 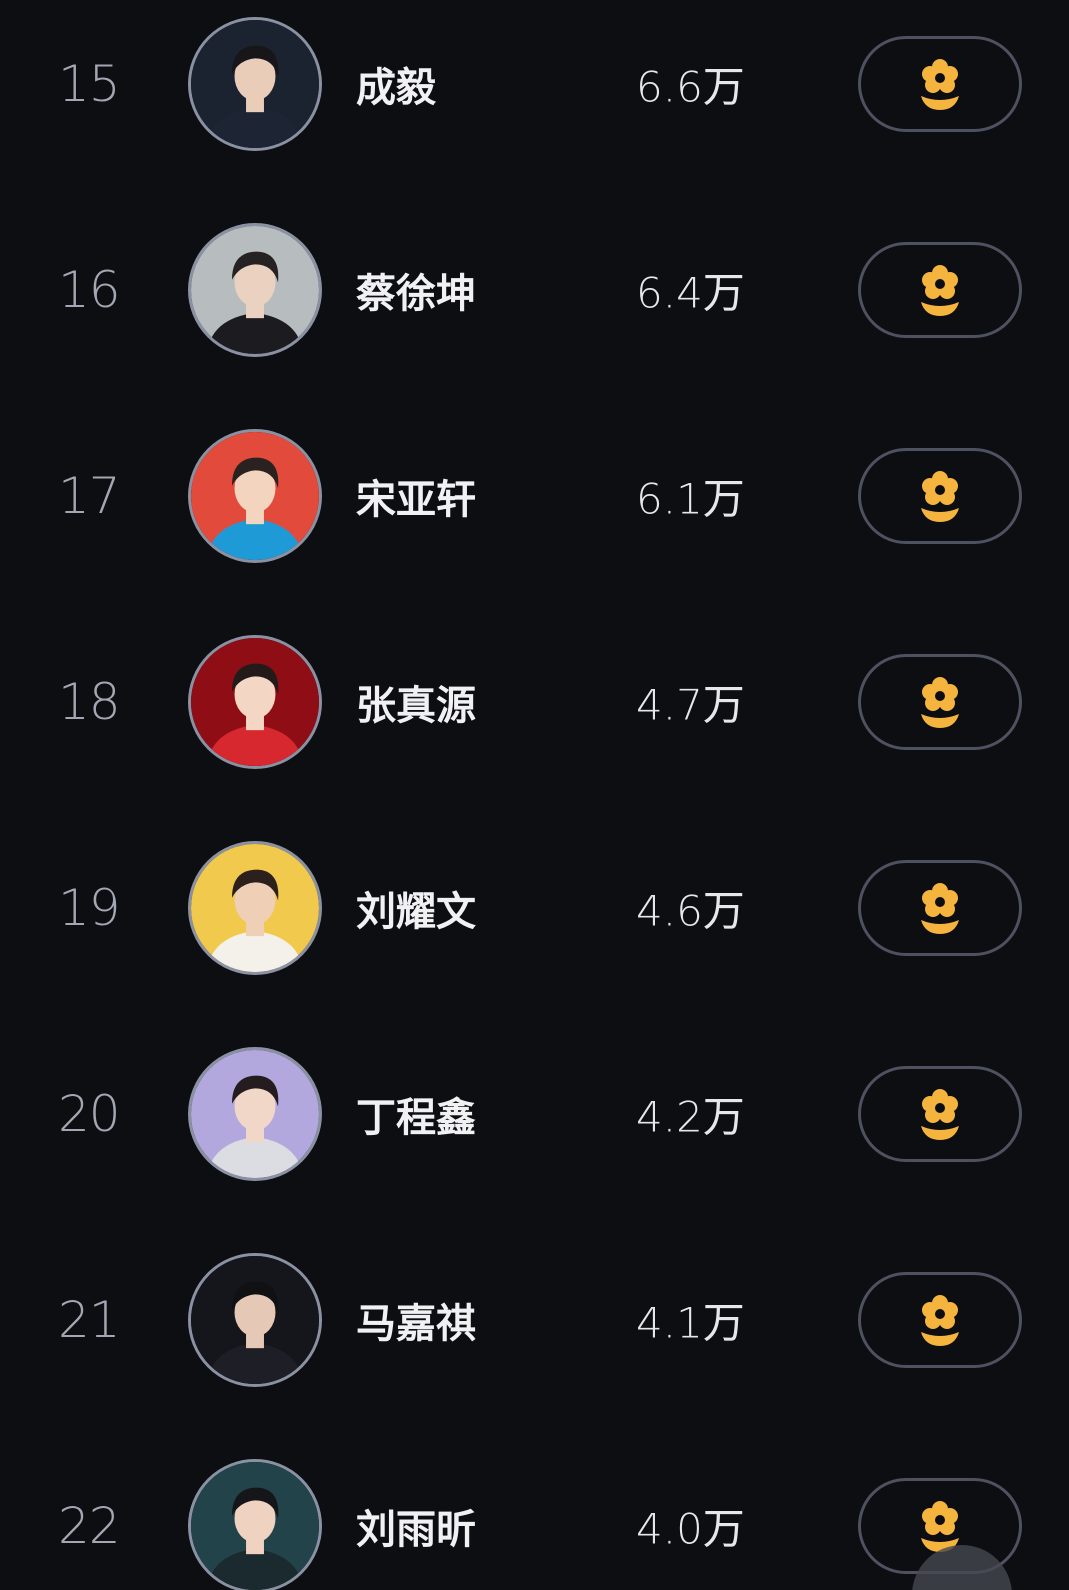 What do you see at coordinates (416, 912) in the screenshot?
I see `celebrity-name: 刘耀文` at bounding box center [416, 912].